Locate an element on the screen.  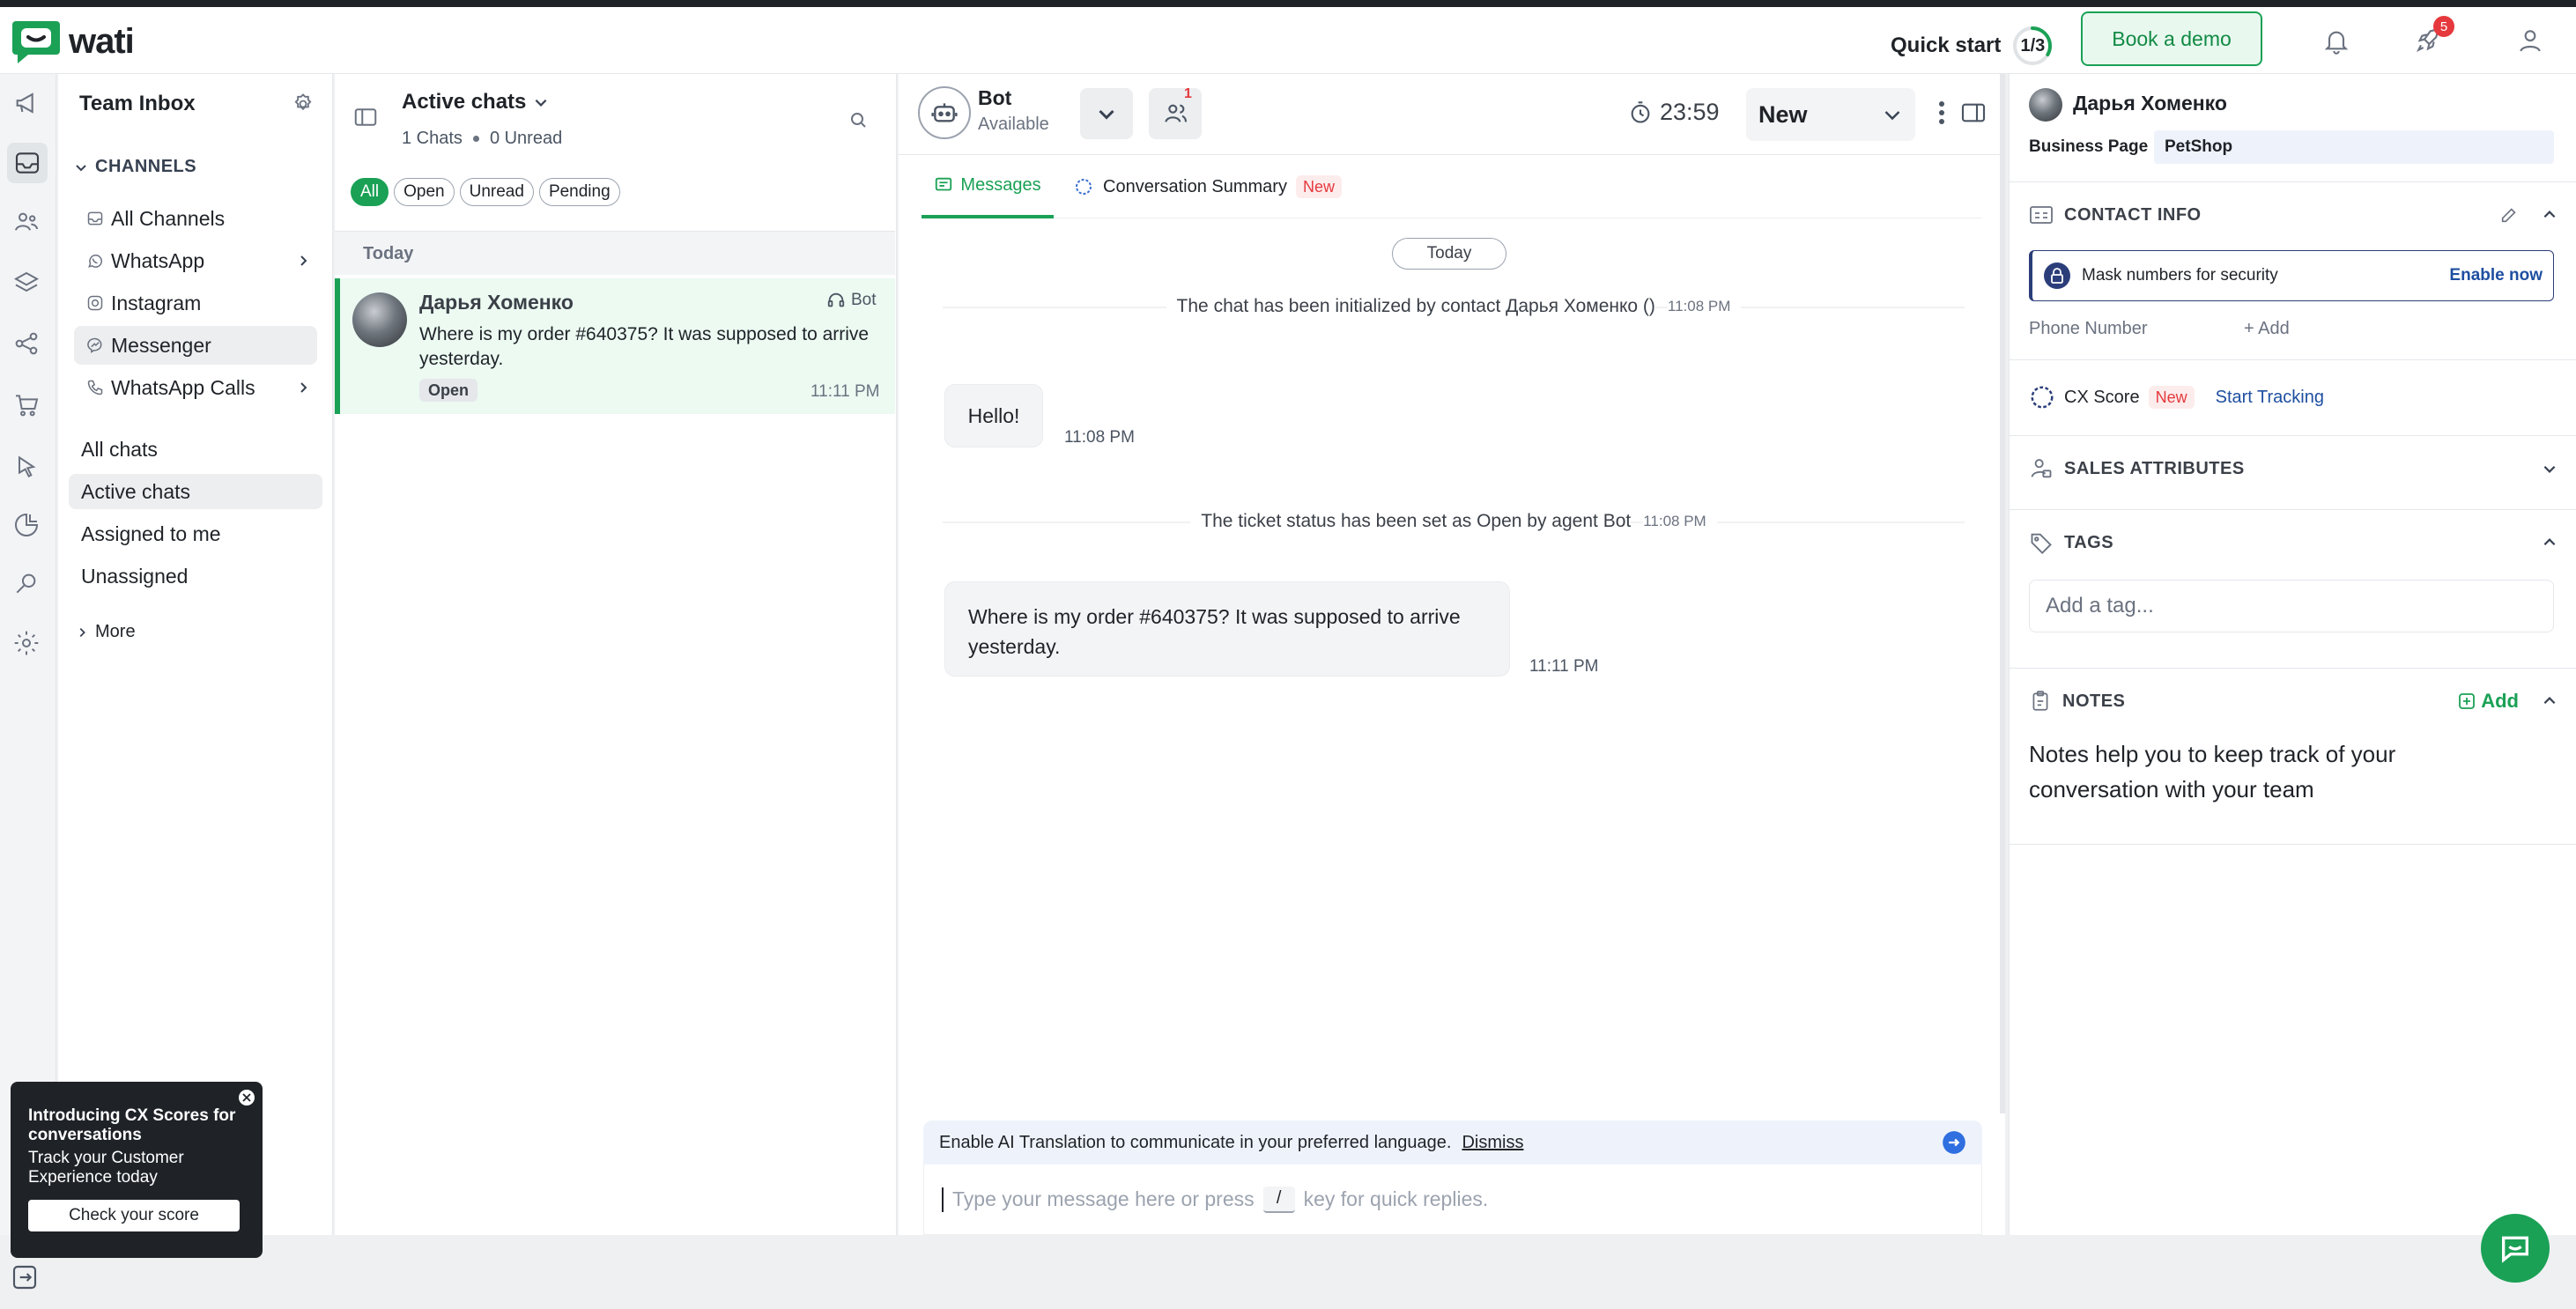
people-icon is located at coordinates (1175, 114).